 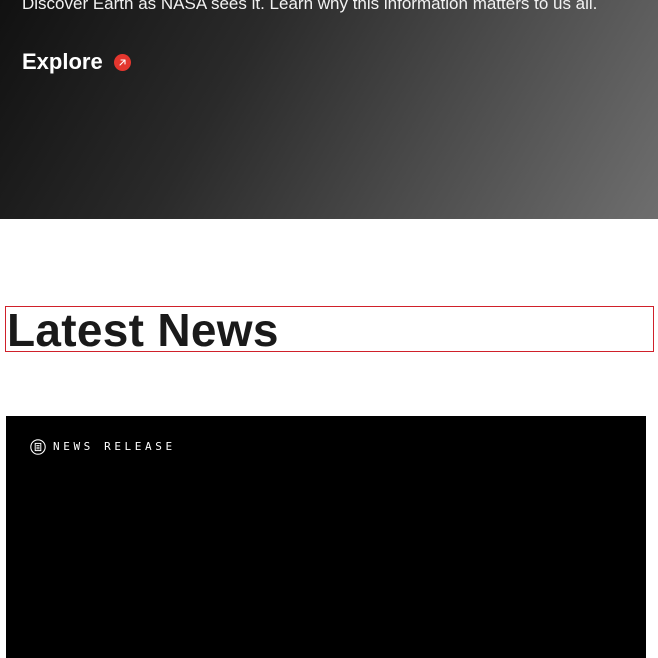 What do you see at coordinates (62, 61) in the screenshot?
I see `explore-label: Explore` at bounding box center [62, 61].